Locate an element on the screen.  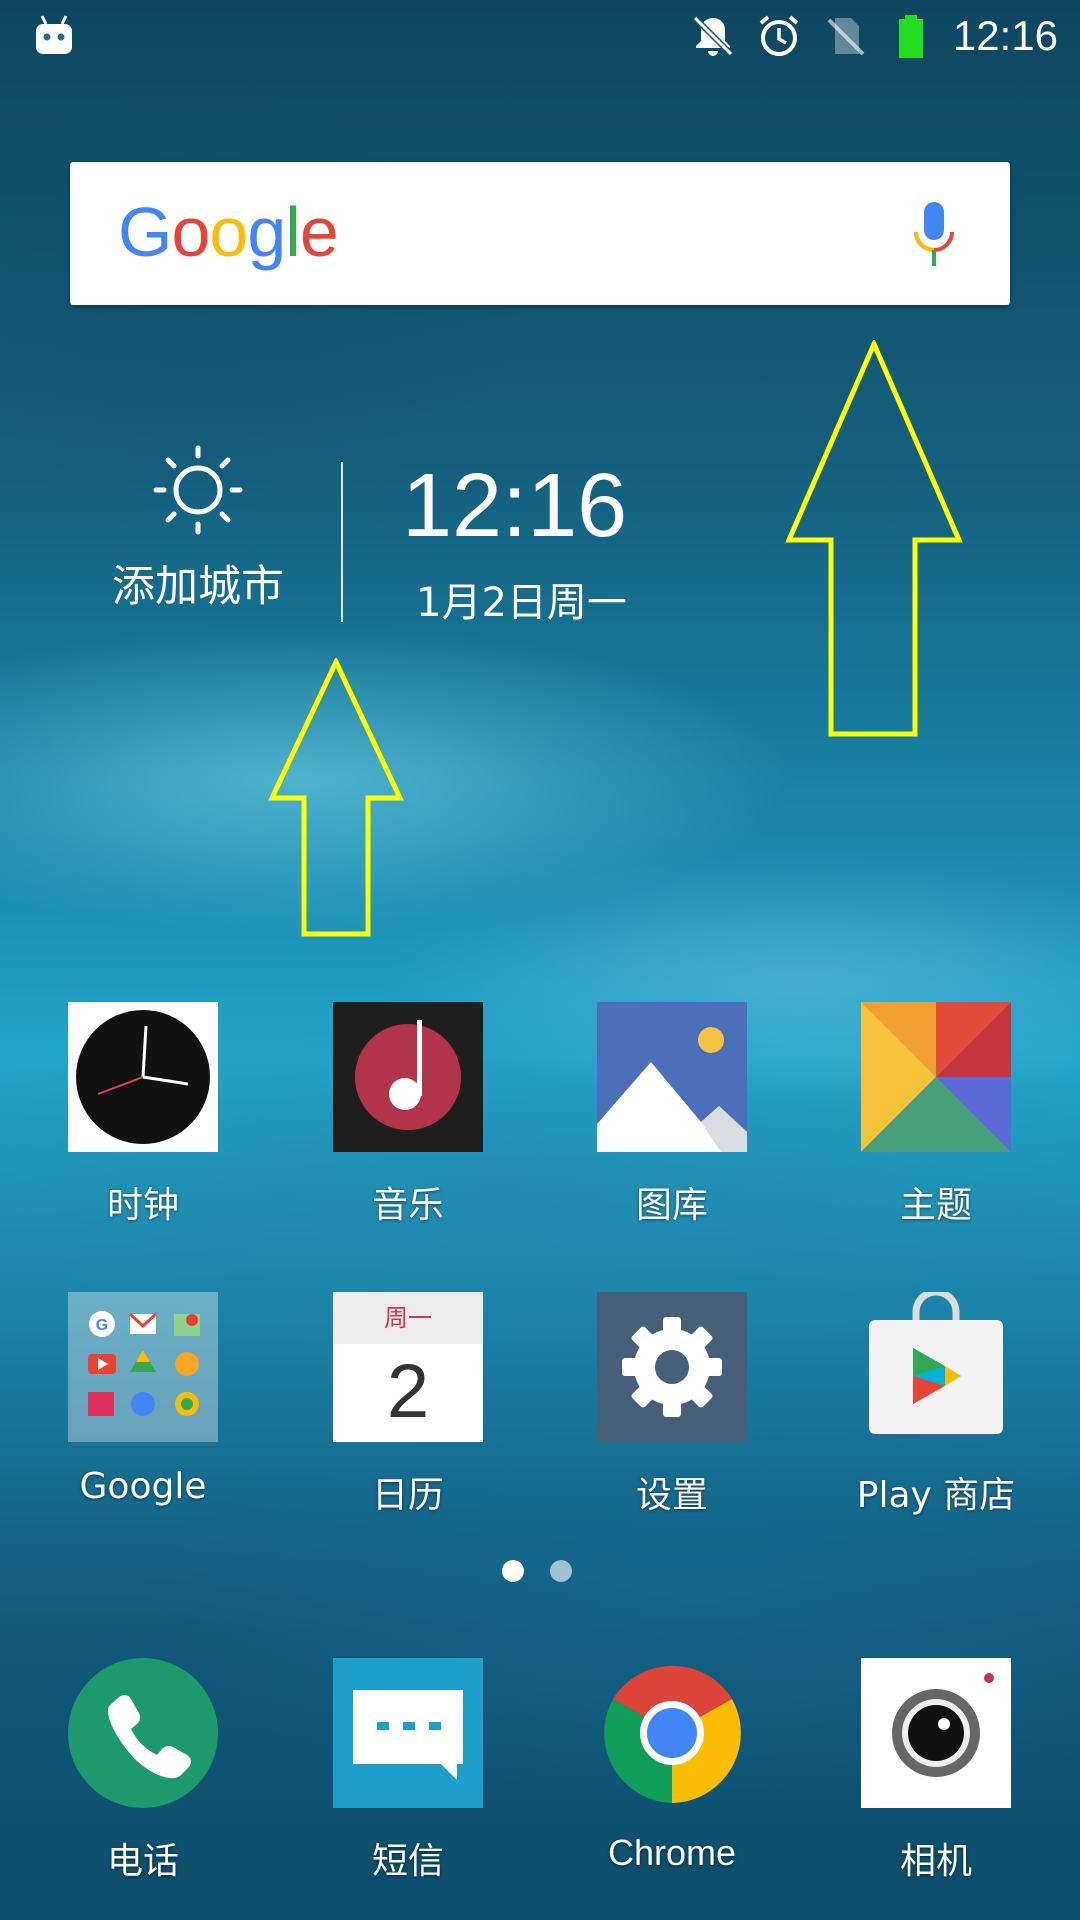
google-logo: Google is located at coordinates (228, 232).